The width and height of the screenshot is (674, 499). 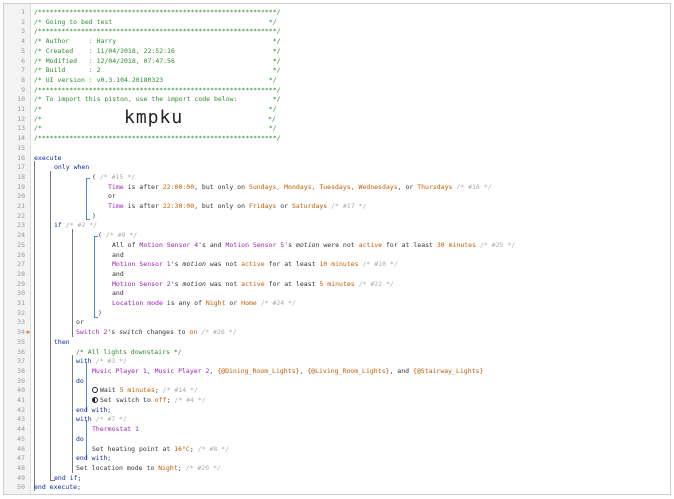 What do you see at coordinates (28, 333) in the screenshot?
I see `breakpoint-marker: ✱` at bounding box center [28, 333].